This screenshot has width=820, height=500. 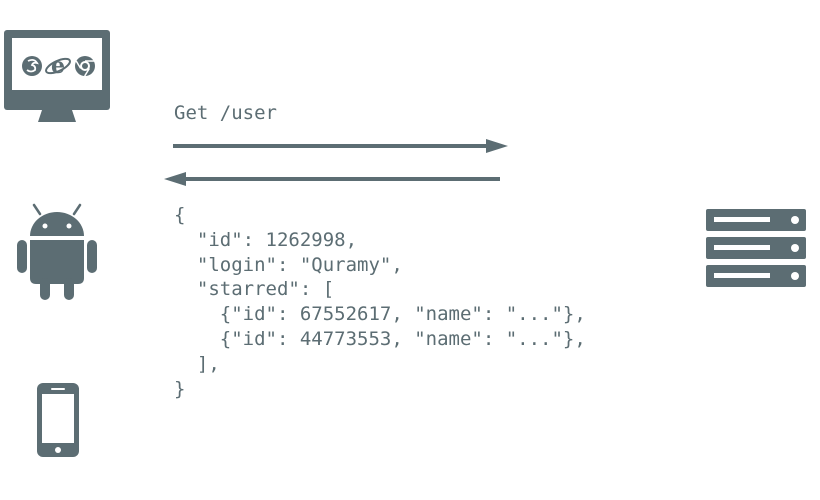 I want to click on server-icon, so click(x=756, y=248).